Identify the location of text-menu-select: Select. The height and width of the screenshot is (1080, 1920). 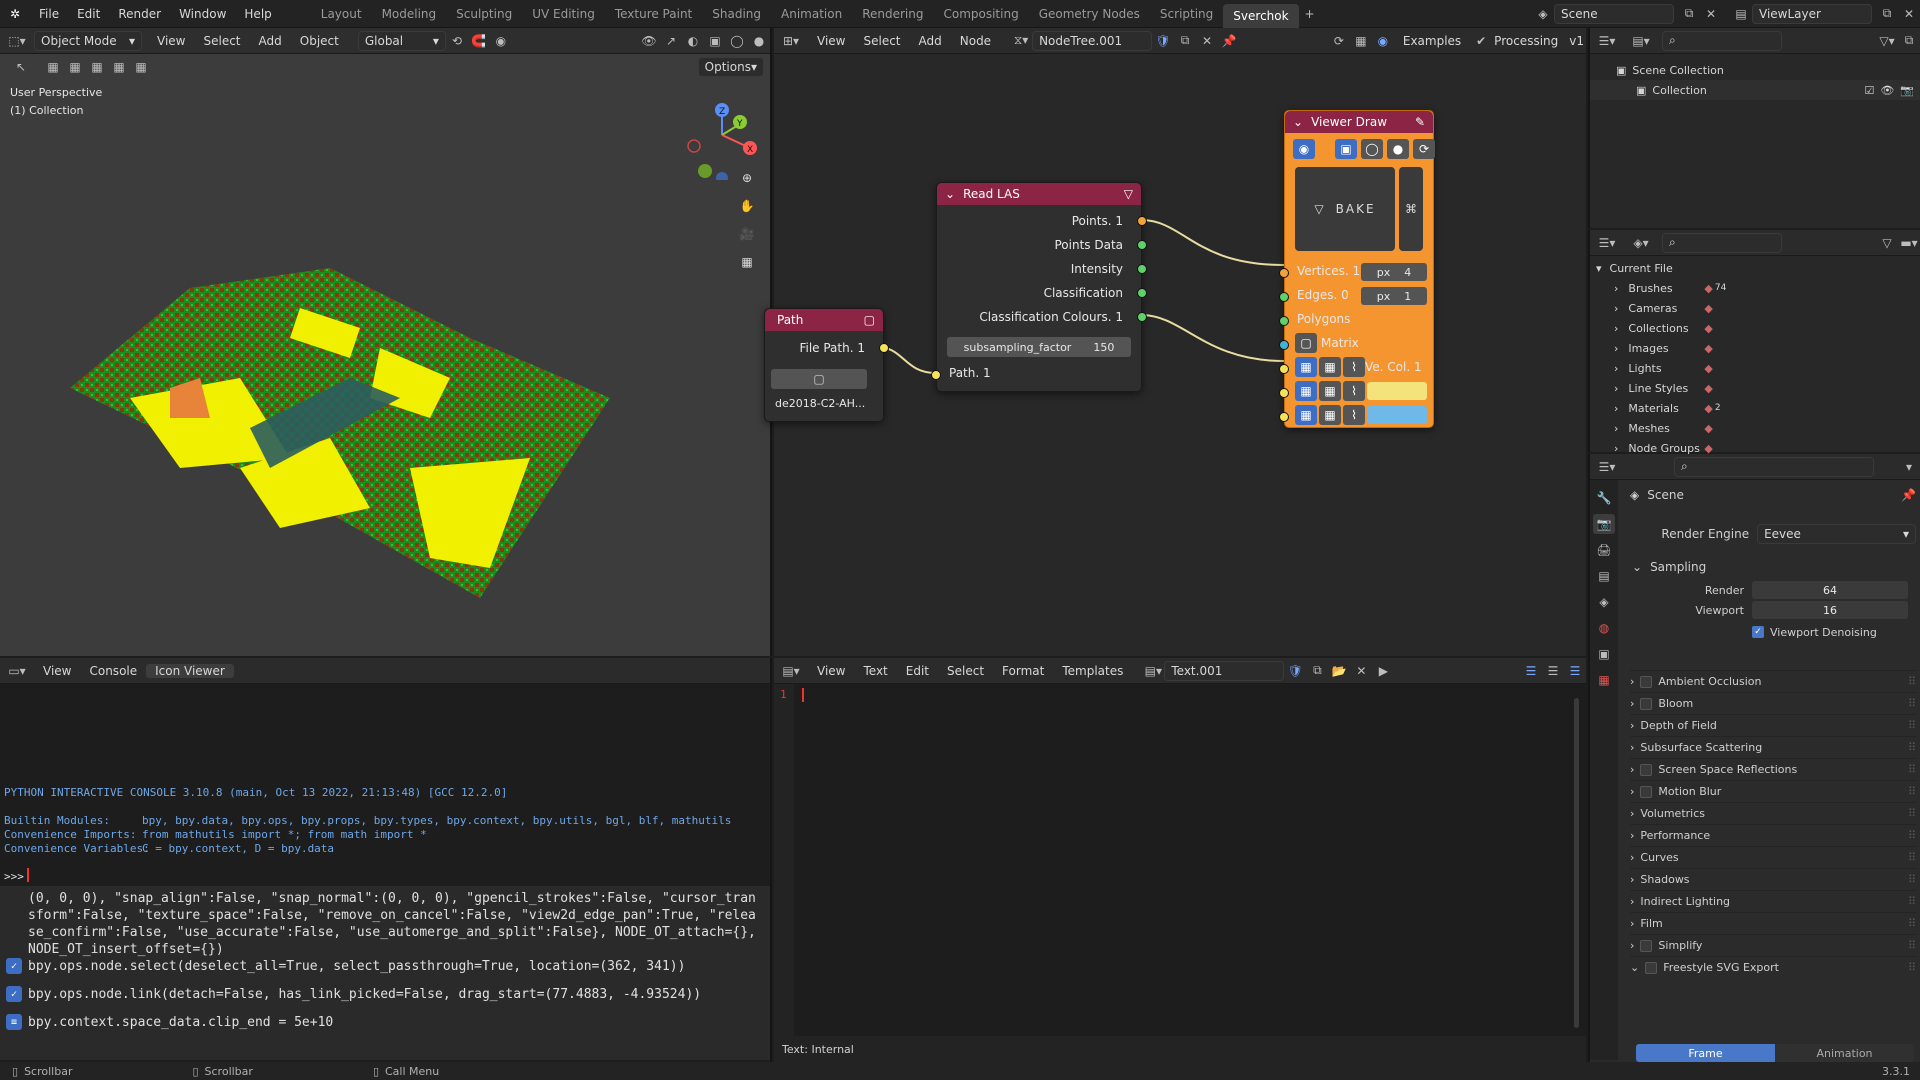
(965, 671).